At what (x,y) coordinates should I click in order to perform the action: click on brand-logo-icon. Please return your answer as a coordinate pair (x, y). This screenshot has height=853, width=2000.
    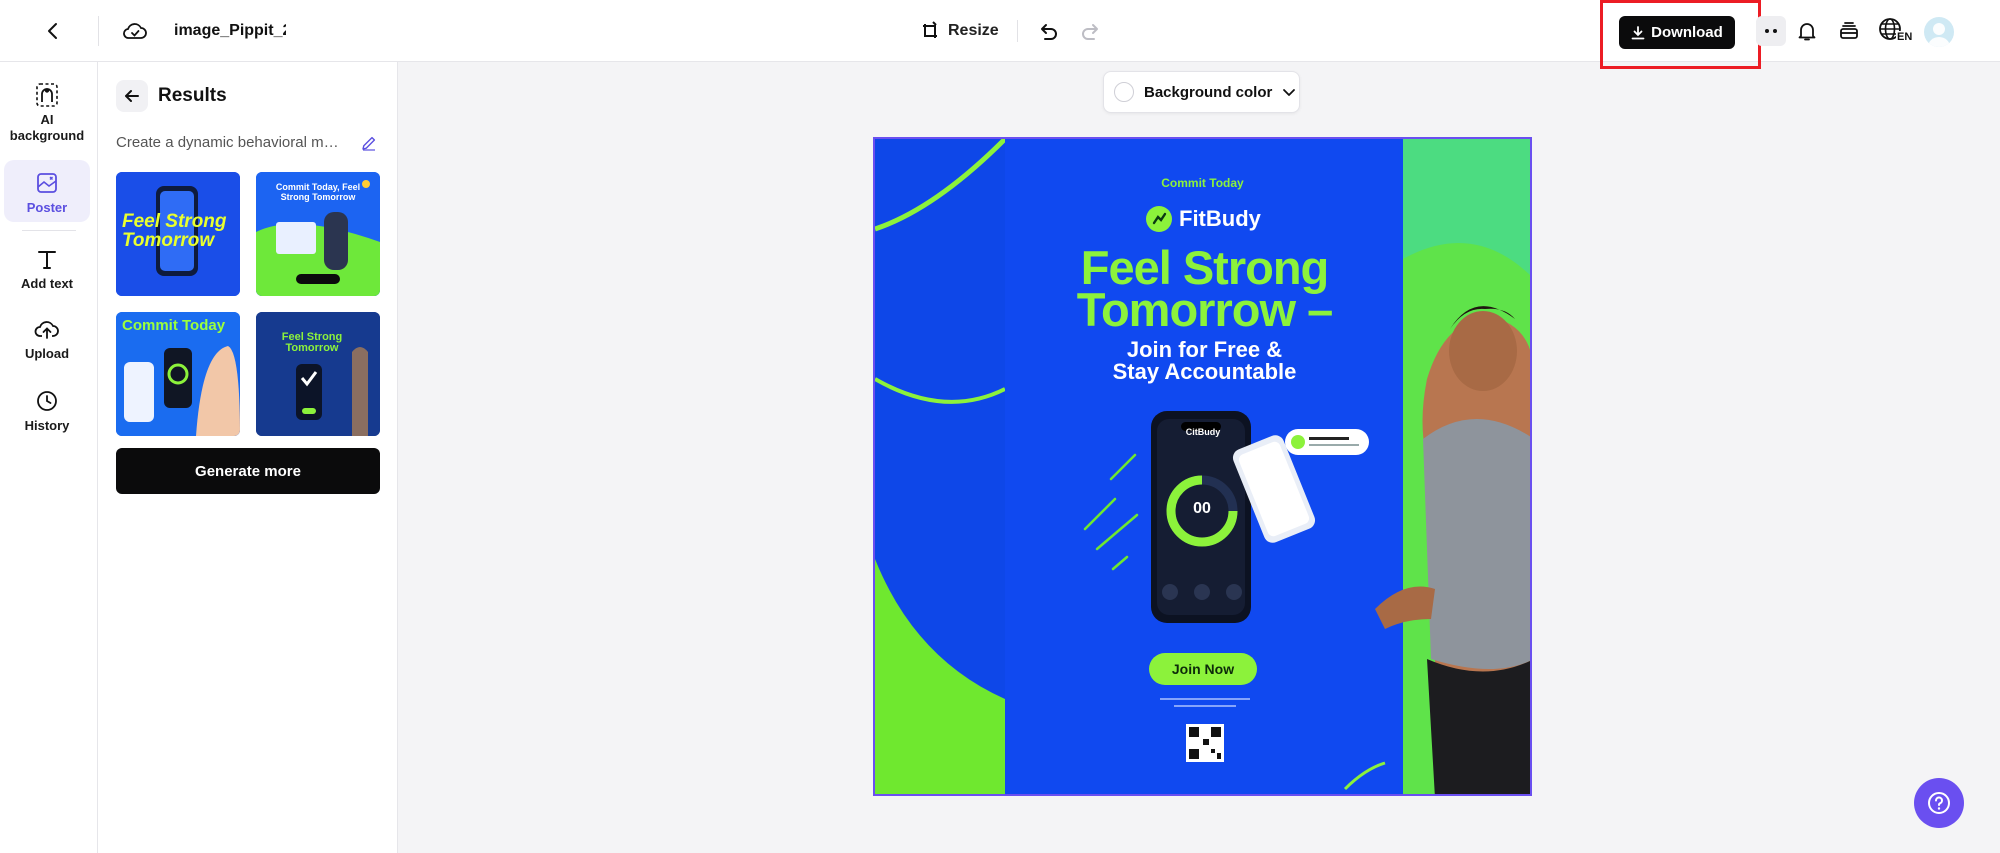
    Looking at the image, I should click on (1159, 219).